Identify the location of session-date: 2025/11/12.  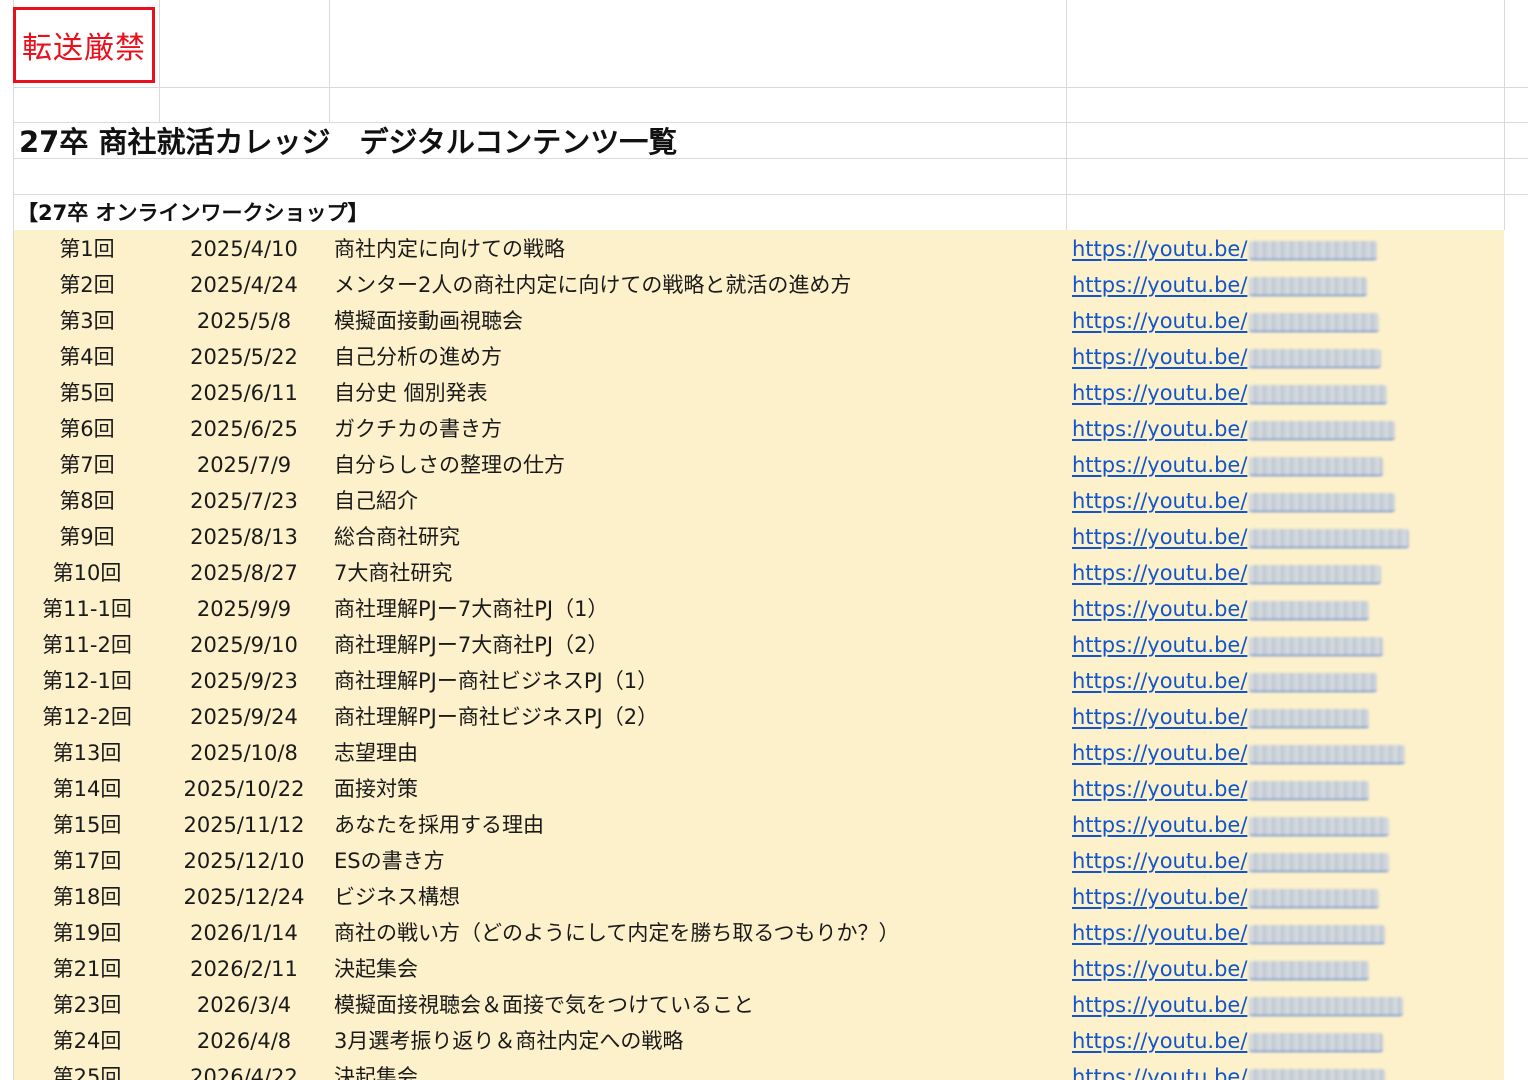
(244, 825).